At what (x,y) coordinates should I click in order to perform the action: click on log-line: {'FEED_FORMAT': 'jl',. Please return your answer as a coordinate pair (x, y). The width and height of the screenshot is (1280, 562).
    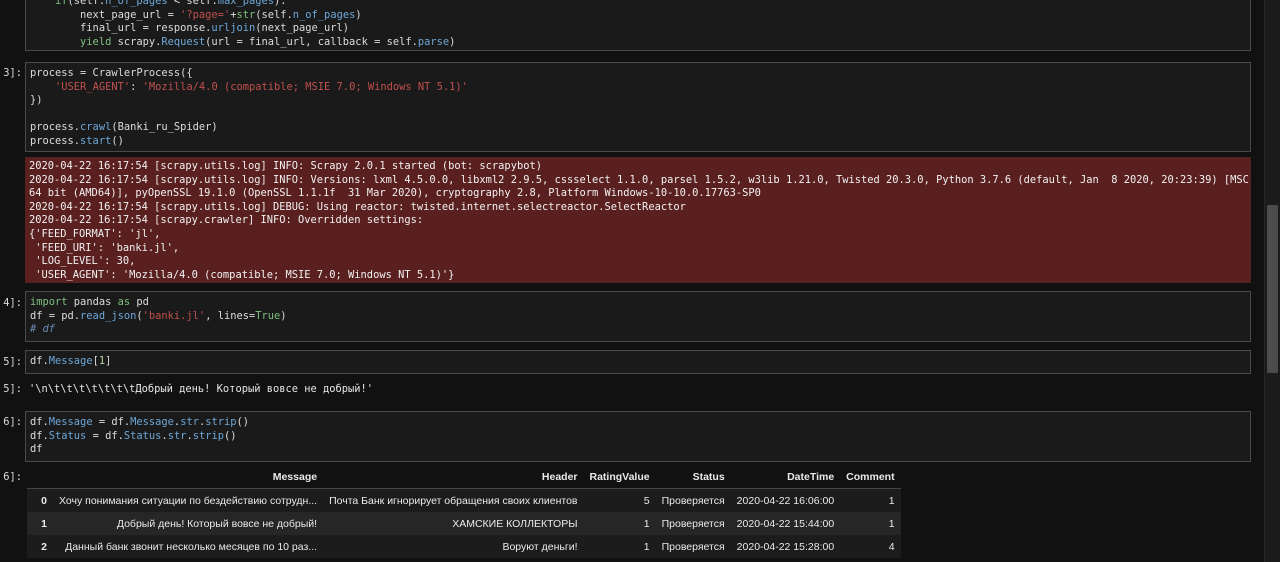
    Looking at the image, I should click on (95, 233).